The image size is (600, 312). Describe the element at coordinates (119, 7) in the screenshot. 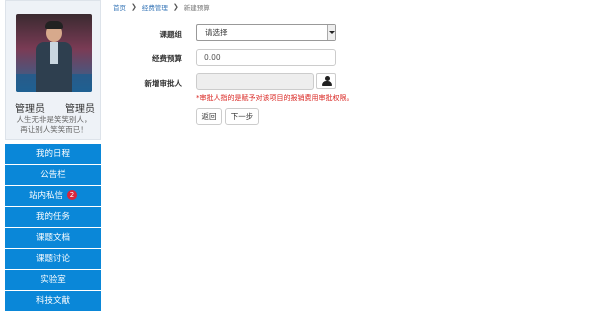

I see `breadcrumb-home: 首页` at that location.